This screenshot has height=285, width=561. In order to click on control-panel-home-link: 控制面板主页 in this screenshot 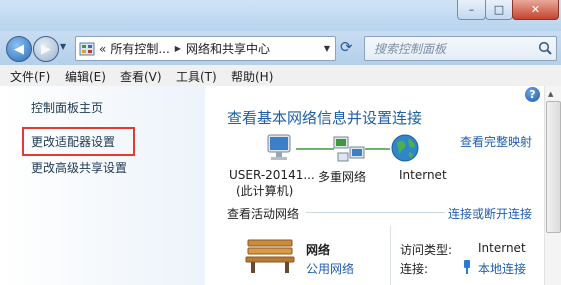, I will do `click(67, 107)`.